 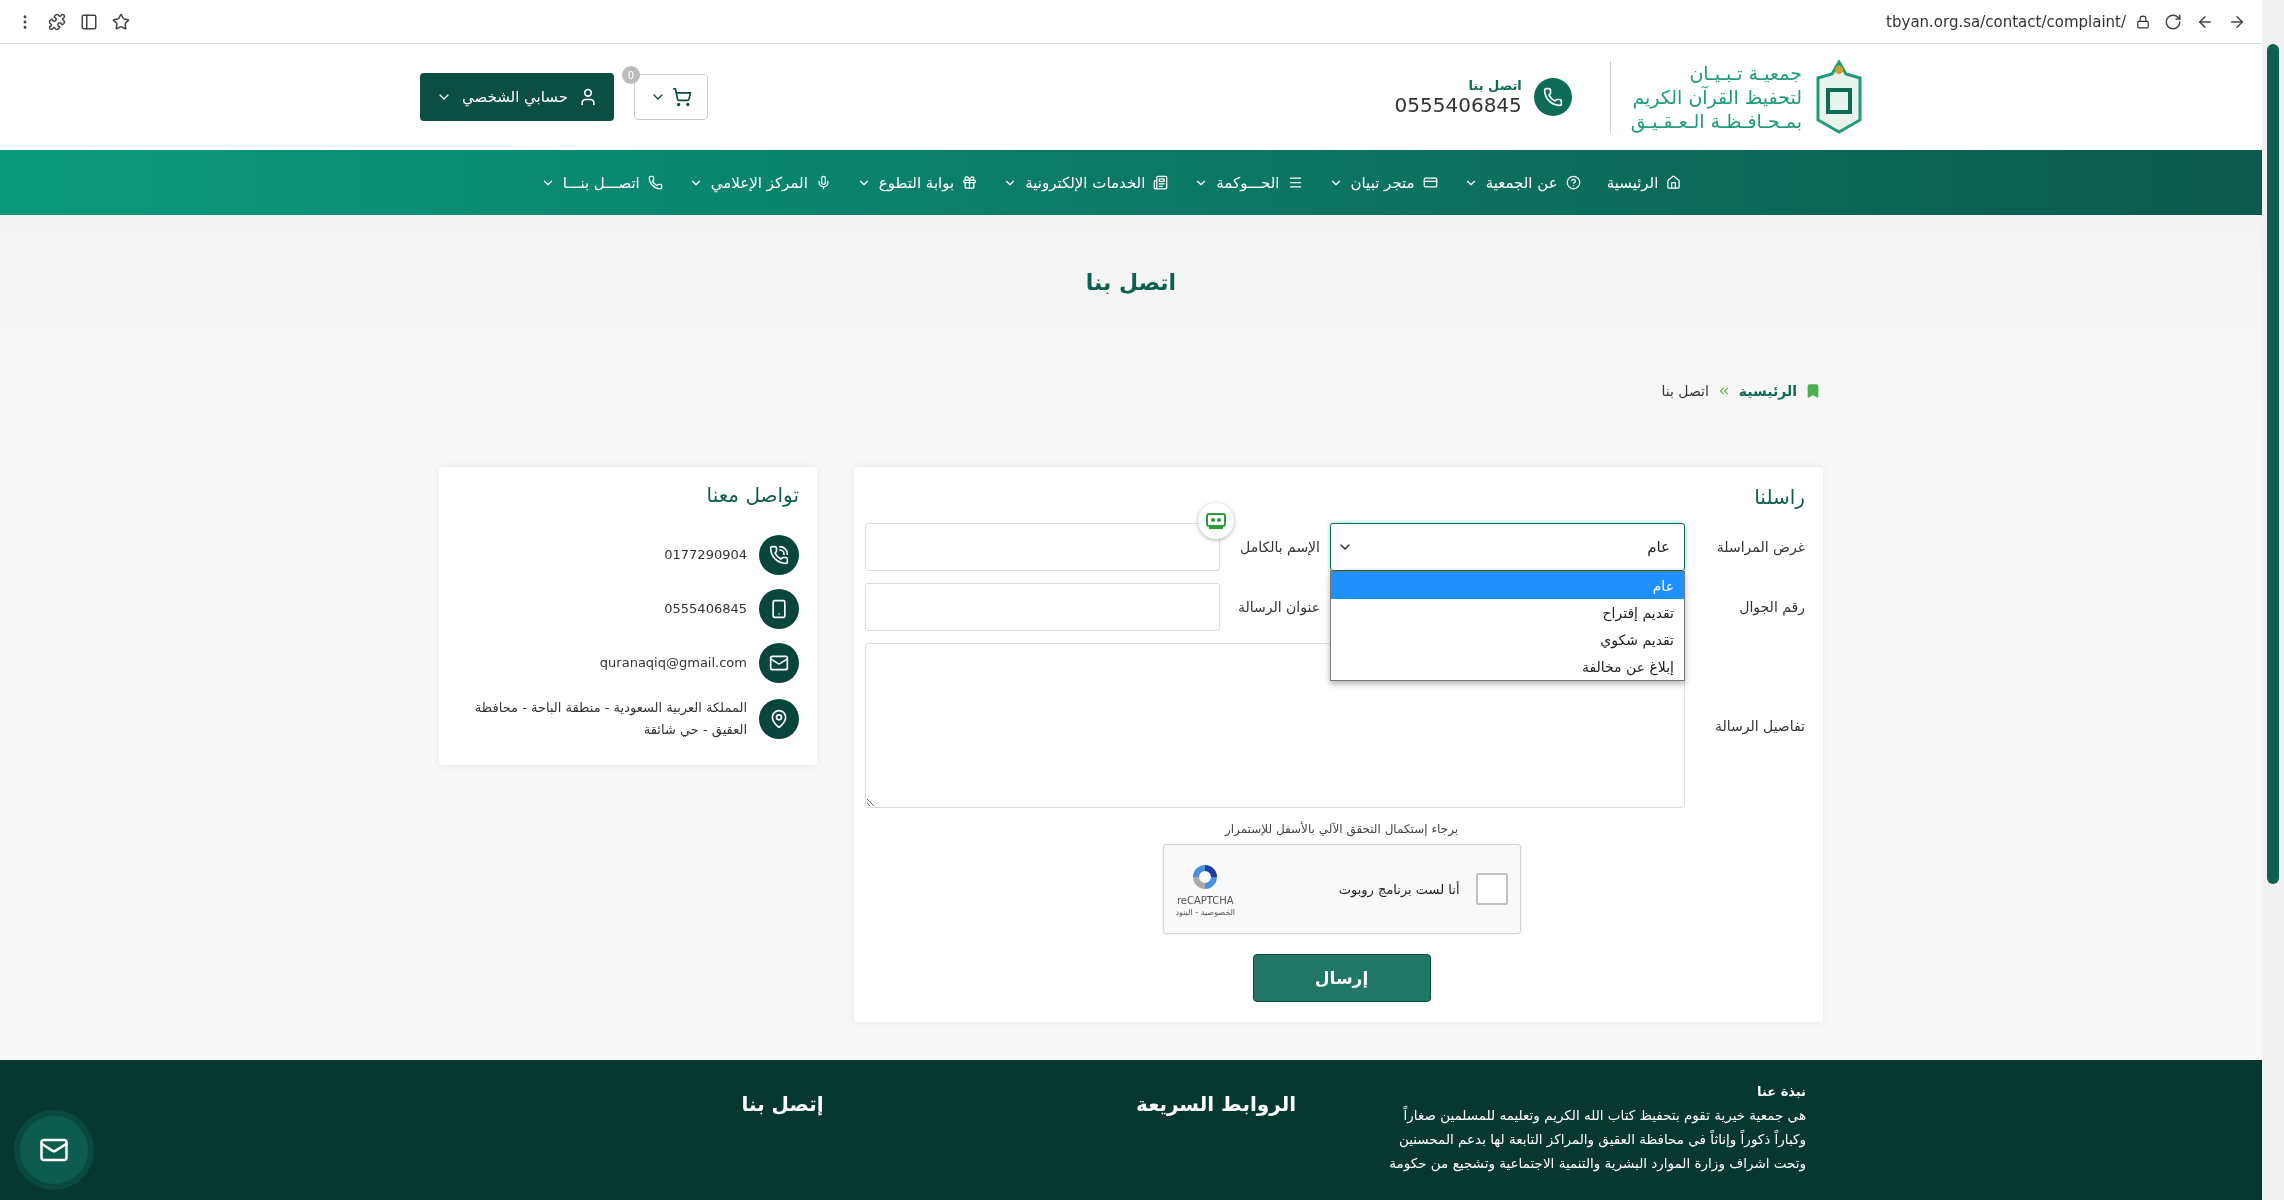 I want to click on gift-icon, so click(x=970, y=182).